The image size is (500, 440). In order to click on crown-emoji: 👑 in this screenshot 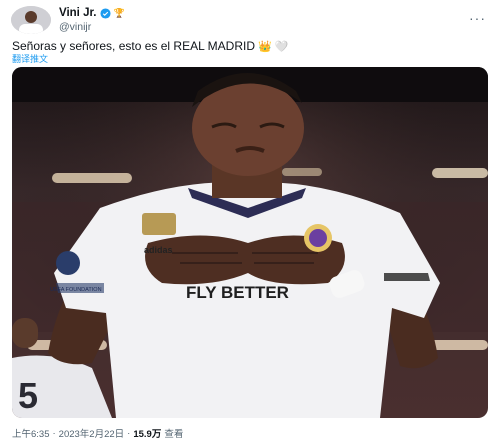, I will do `click(265, 46)`.